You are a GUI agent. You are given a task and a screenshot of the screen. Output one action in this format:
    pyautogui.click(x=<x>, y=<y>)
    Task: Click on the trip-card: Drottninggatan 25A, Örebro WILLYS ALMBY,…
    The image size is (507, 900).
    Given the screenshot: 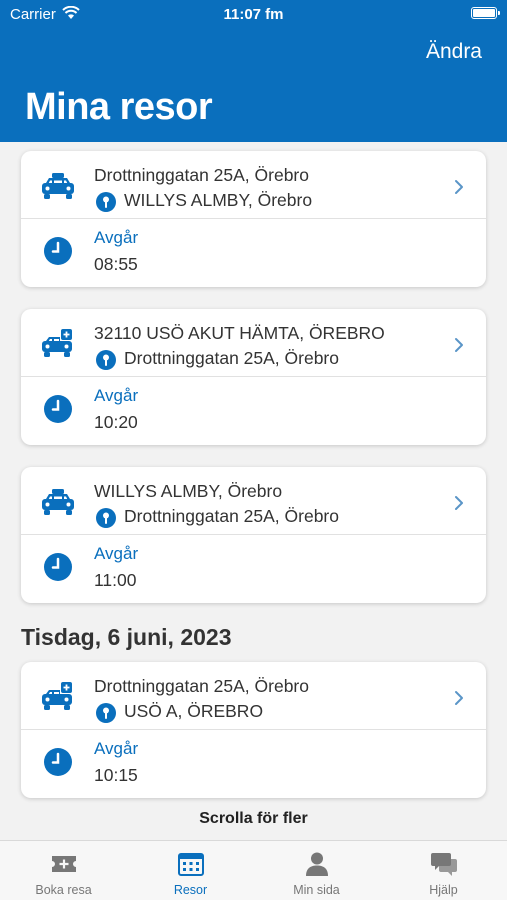 What is the action you would take?
    pyautogui.click(x=253, y=219)
    